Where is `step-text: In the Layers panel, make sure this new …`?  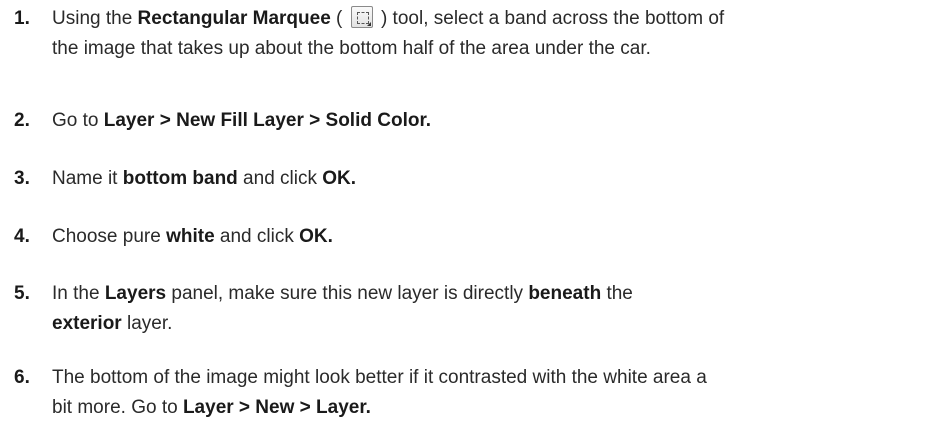
step-text: In the Layers panel, make sure this new … is located at coordinates (487, 309).